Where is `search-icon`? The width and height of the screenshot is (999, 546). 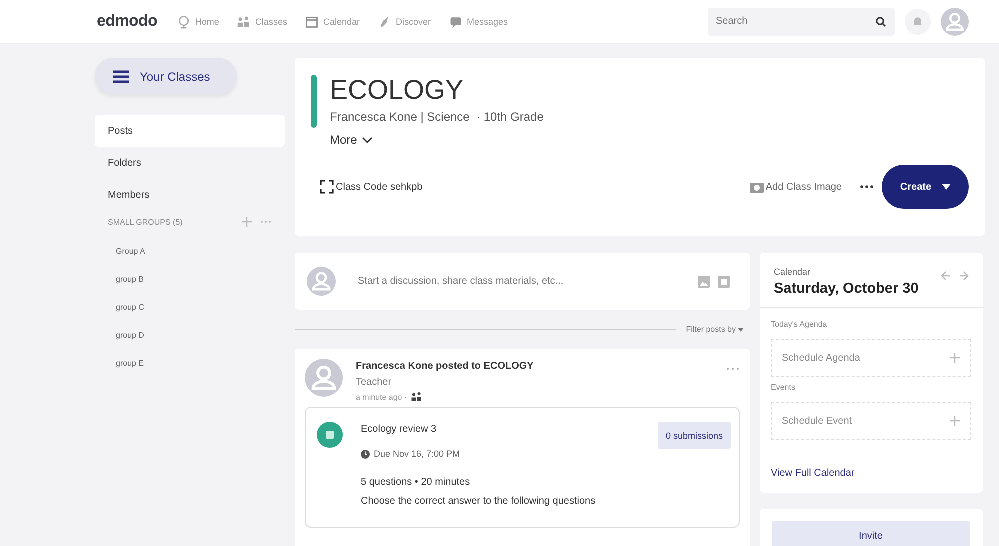
search-icon is located at coordinates (881, 22).